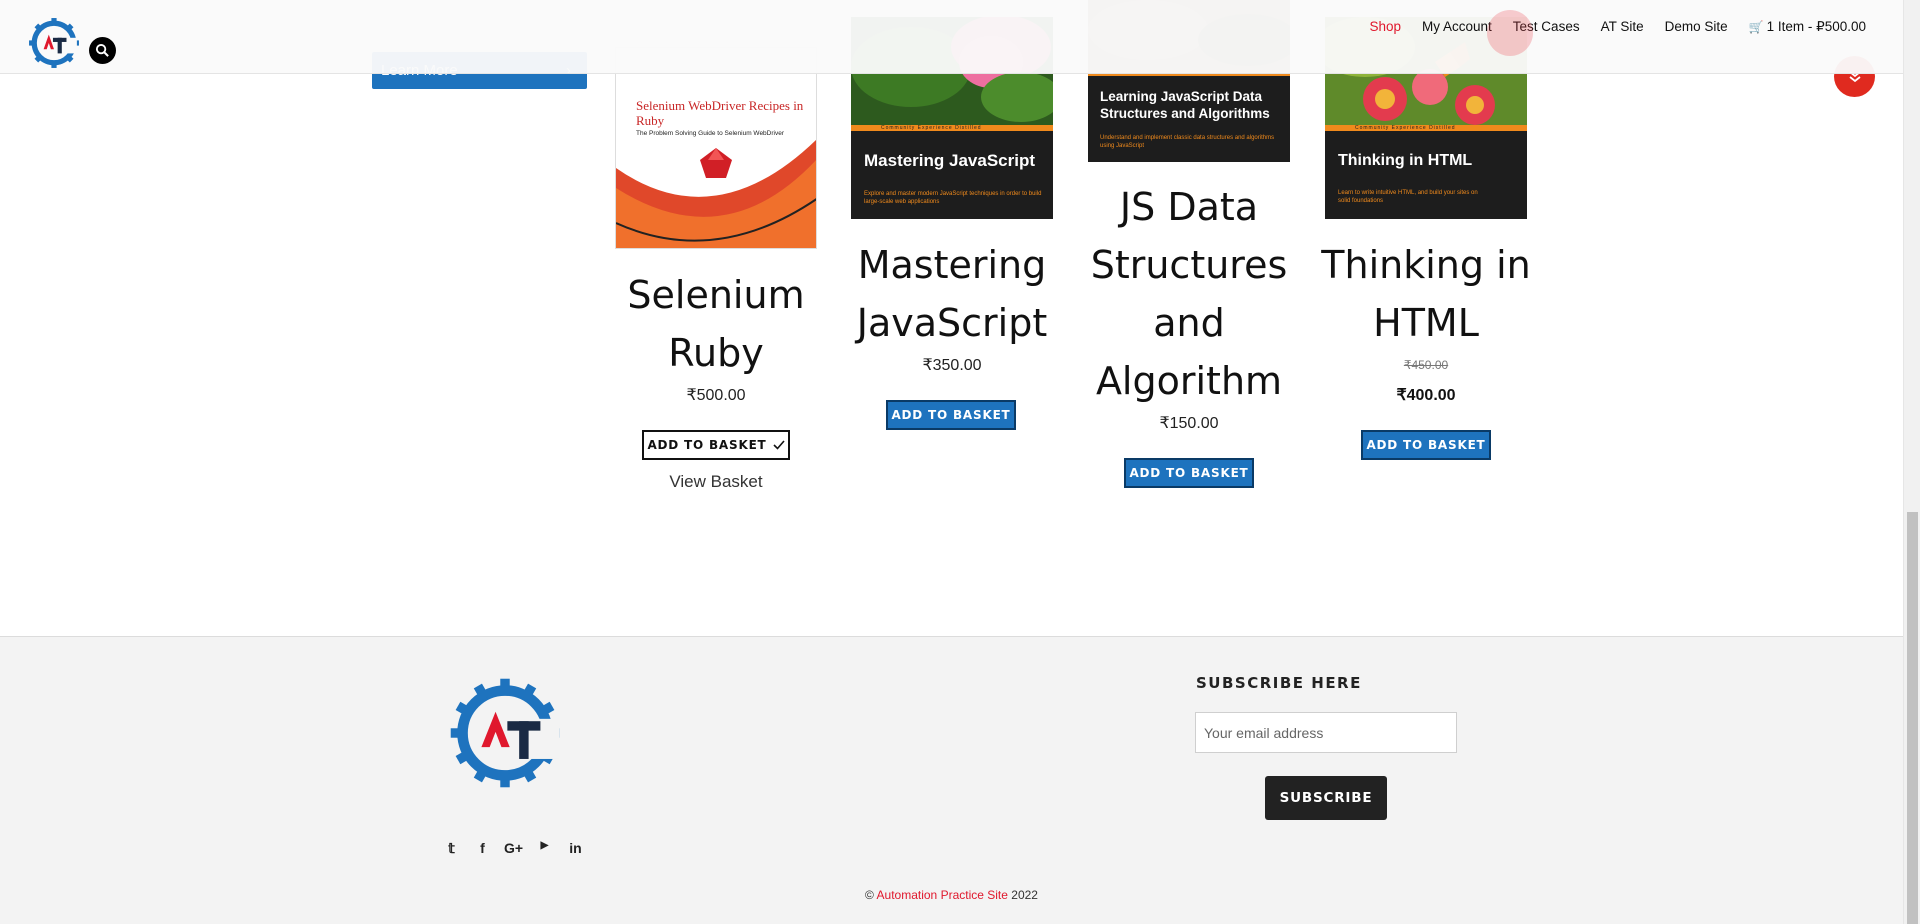 Image resolution: width=1920 pixels, height=924 pixels. Describe the element at coordinates (1279, 683) in the screenshot. I see `subscribe-heading: SUBSCRIBE HERE` at that location.